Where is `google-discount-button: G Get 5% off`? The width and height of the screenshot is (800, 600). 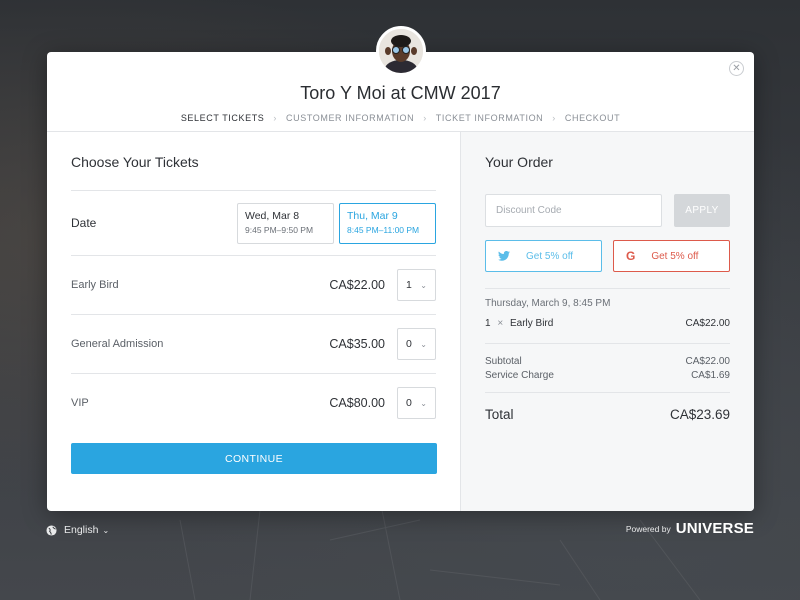
google-discount-button: G Get 5% off is located at coordinates (671, 256).